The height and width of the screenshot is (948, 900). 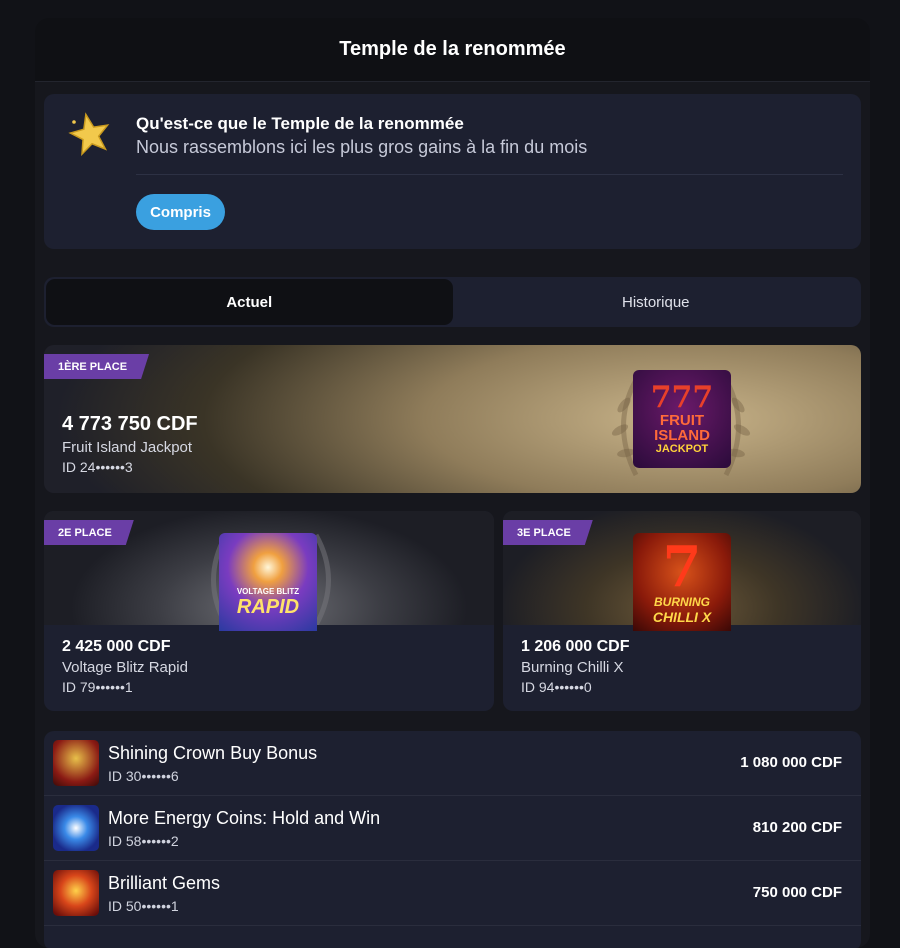 I want to click on thumb-label: 777, so click(x=682, y=397).